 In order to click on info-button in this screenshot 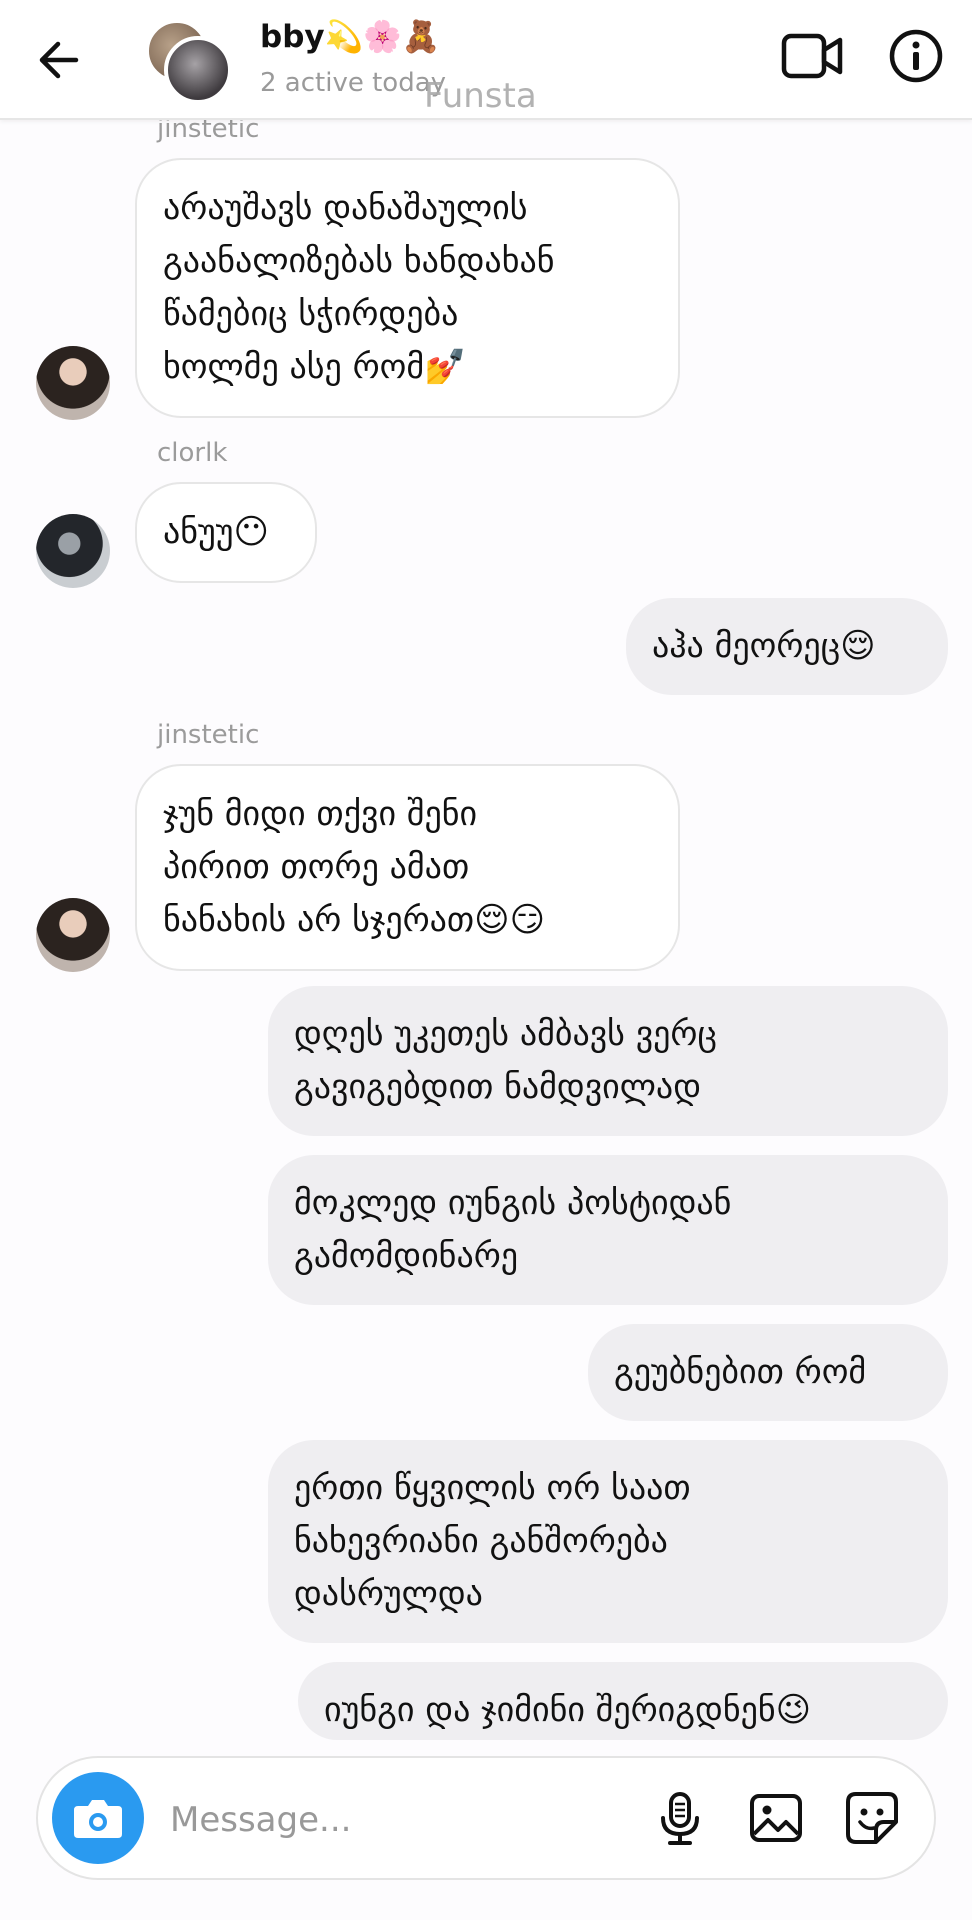, I will do `click(916, 56)`.